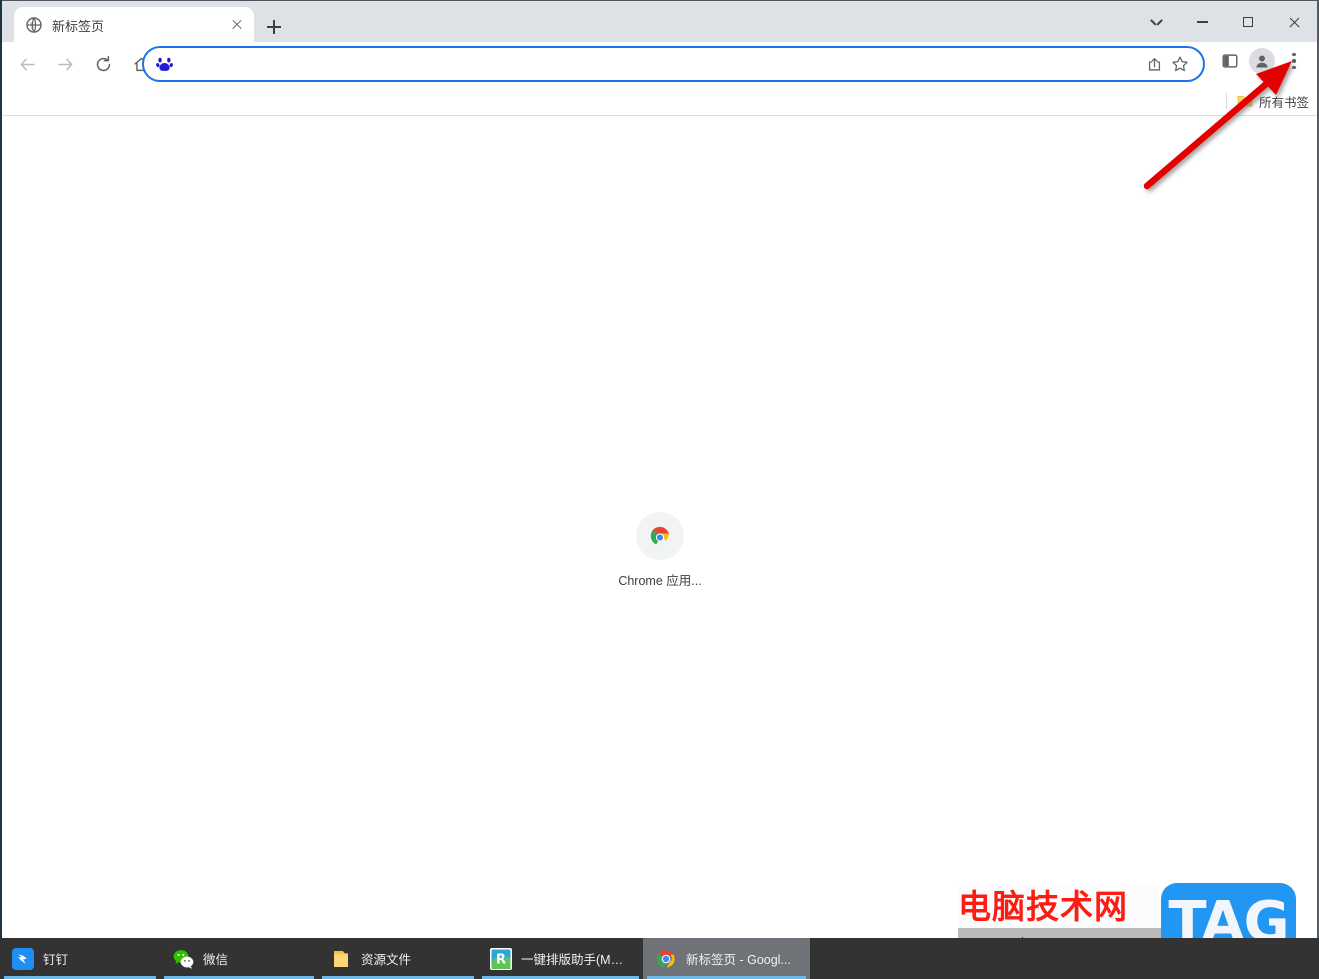 The width and height of the screenshot is (1319, 979). What do you see at coordinates (27, 64) in the screenshot?
I see `arrow-left-icon` at bounding box center [27, 64].